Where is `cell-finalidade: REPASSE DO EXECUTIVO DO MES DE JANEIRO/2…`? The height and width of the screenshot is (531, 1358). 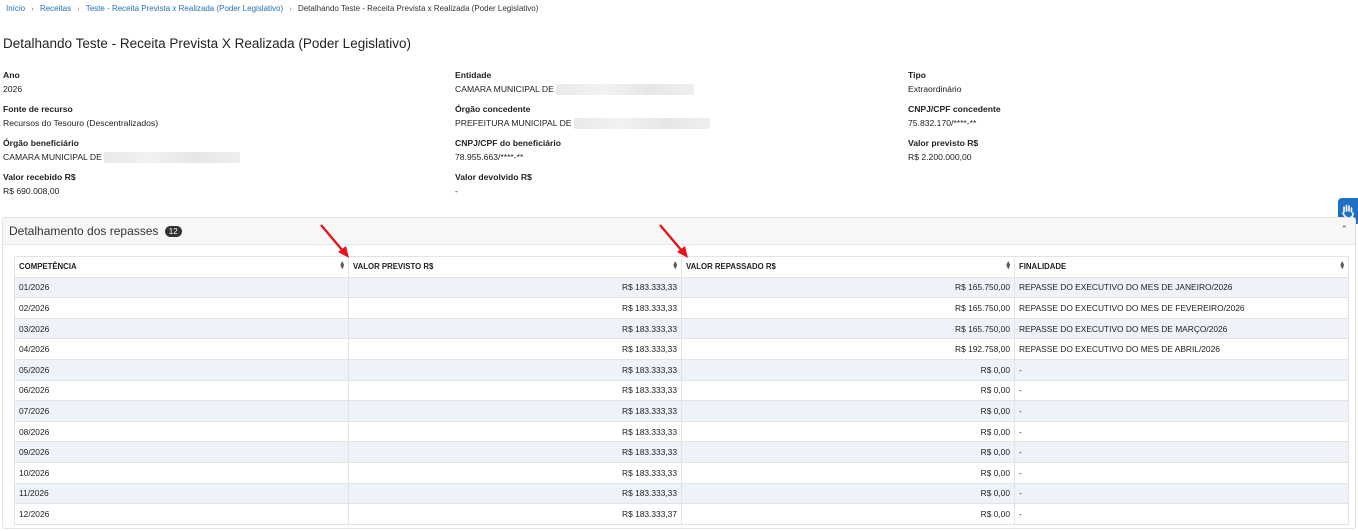 cell-finalidade: REPASSE DO EXECUTIVO DO MES DE JANEIRO/2… is located at coordinates (1181, 287).